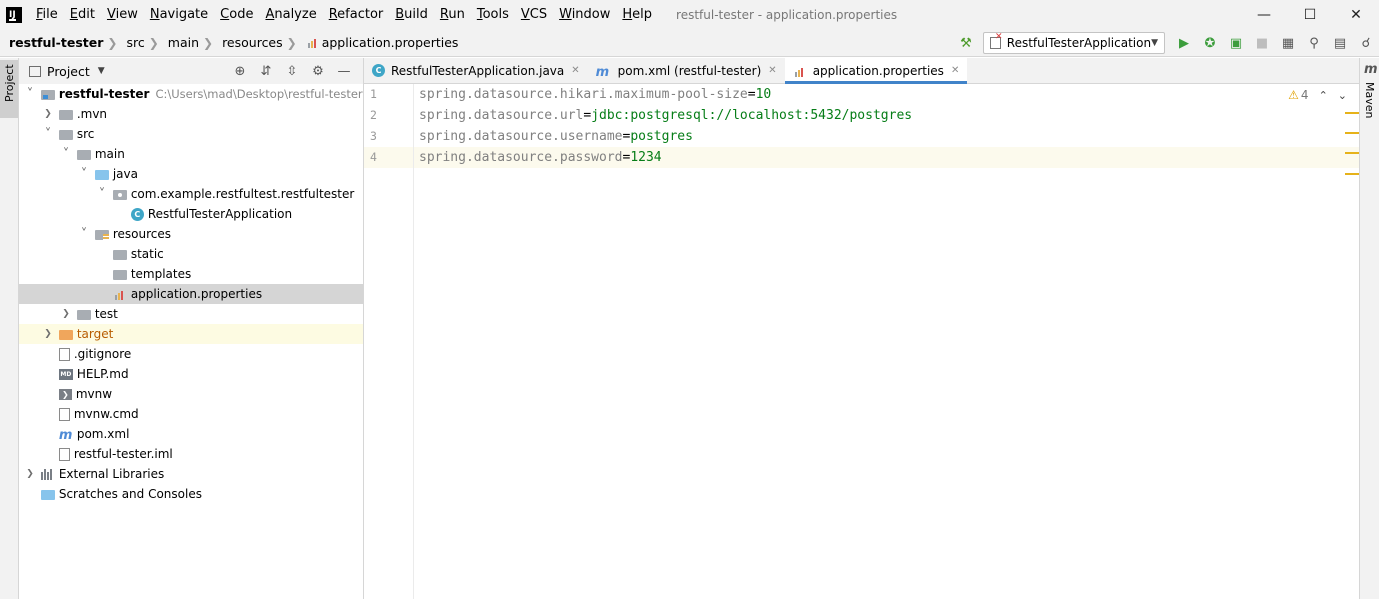 This screenshot has height=599, width=1379. Describe the element at coordinates (1074, 43) in the screenshot. I see `run-configuration-select: RestfulTesterApplication ▼` at that location.